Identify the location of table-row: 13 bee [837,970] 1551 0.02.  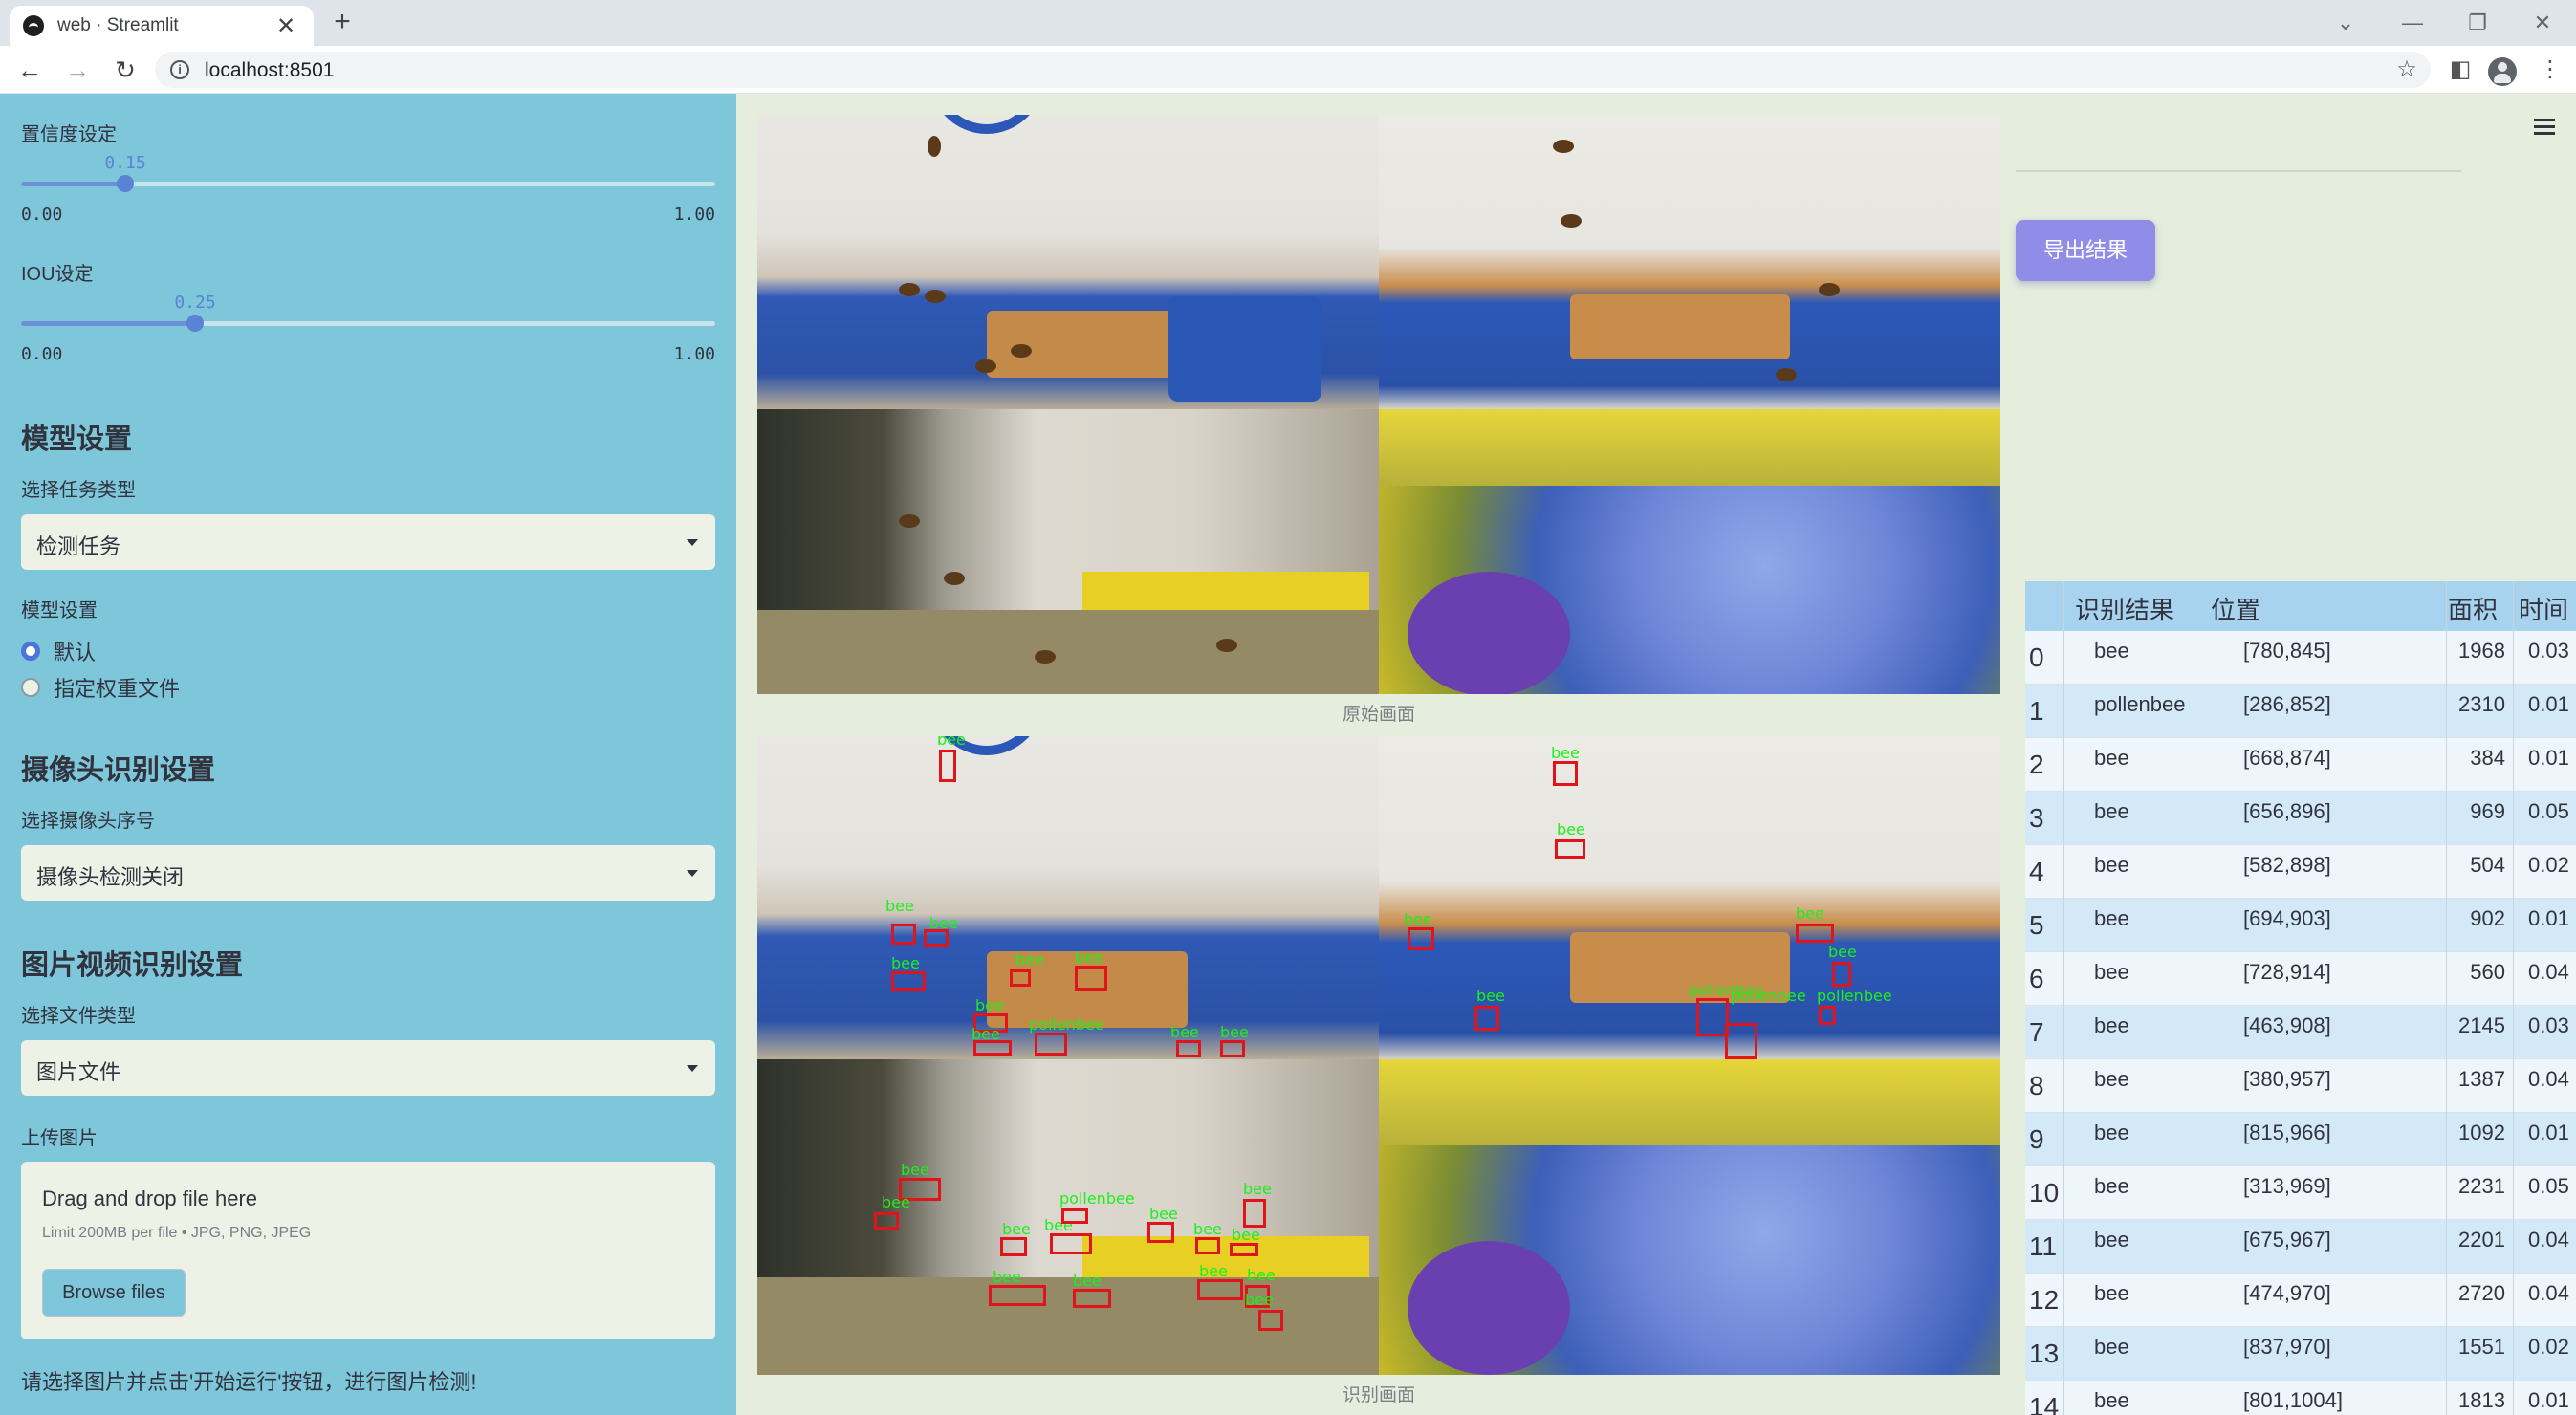
(2300, 1354).